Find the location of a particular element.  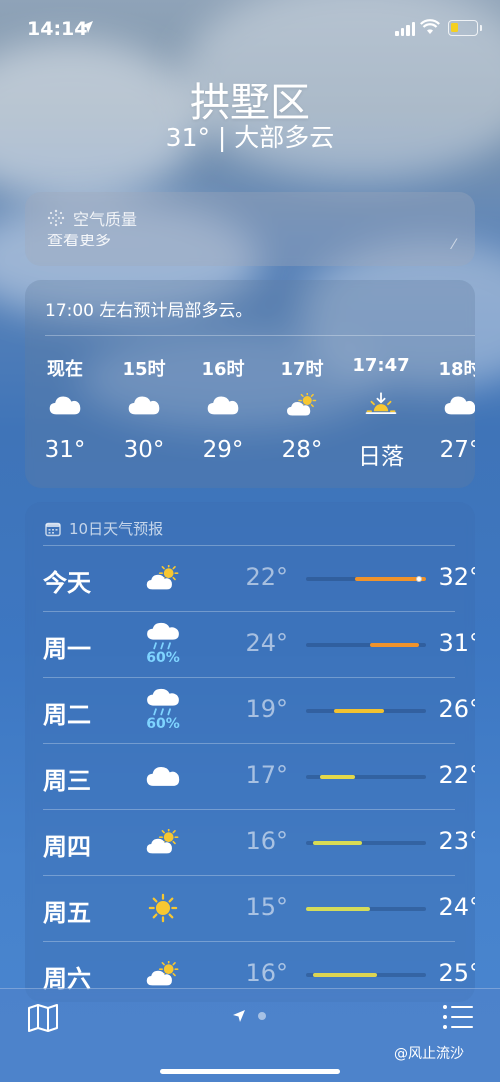

hour-temp: 31° is located at coordinates (65, 450).